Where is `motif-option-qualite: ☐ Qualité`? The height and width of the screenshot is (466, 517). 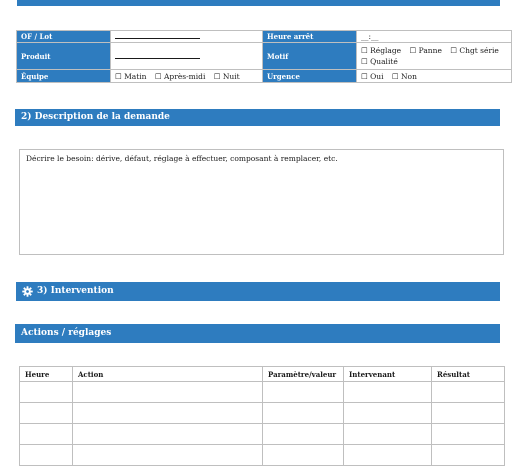 motif-option-qualite: ☐ Qualité is located at coordinates (379, 61).